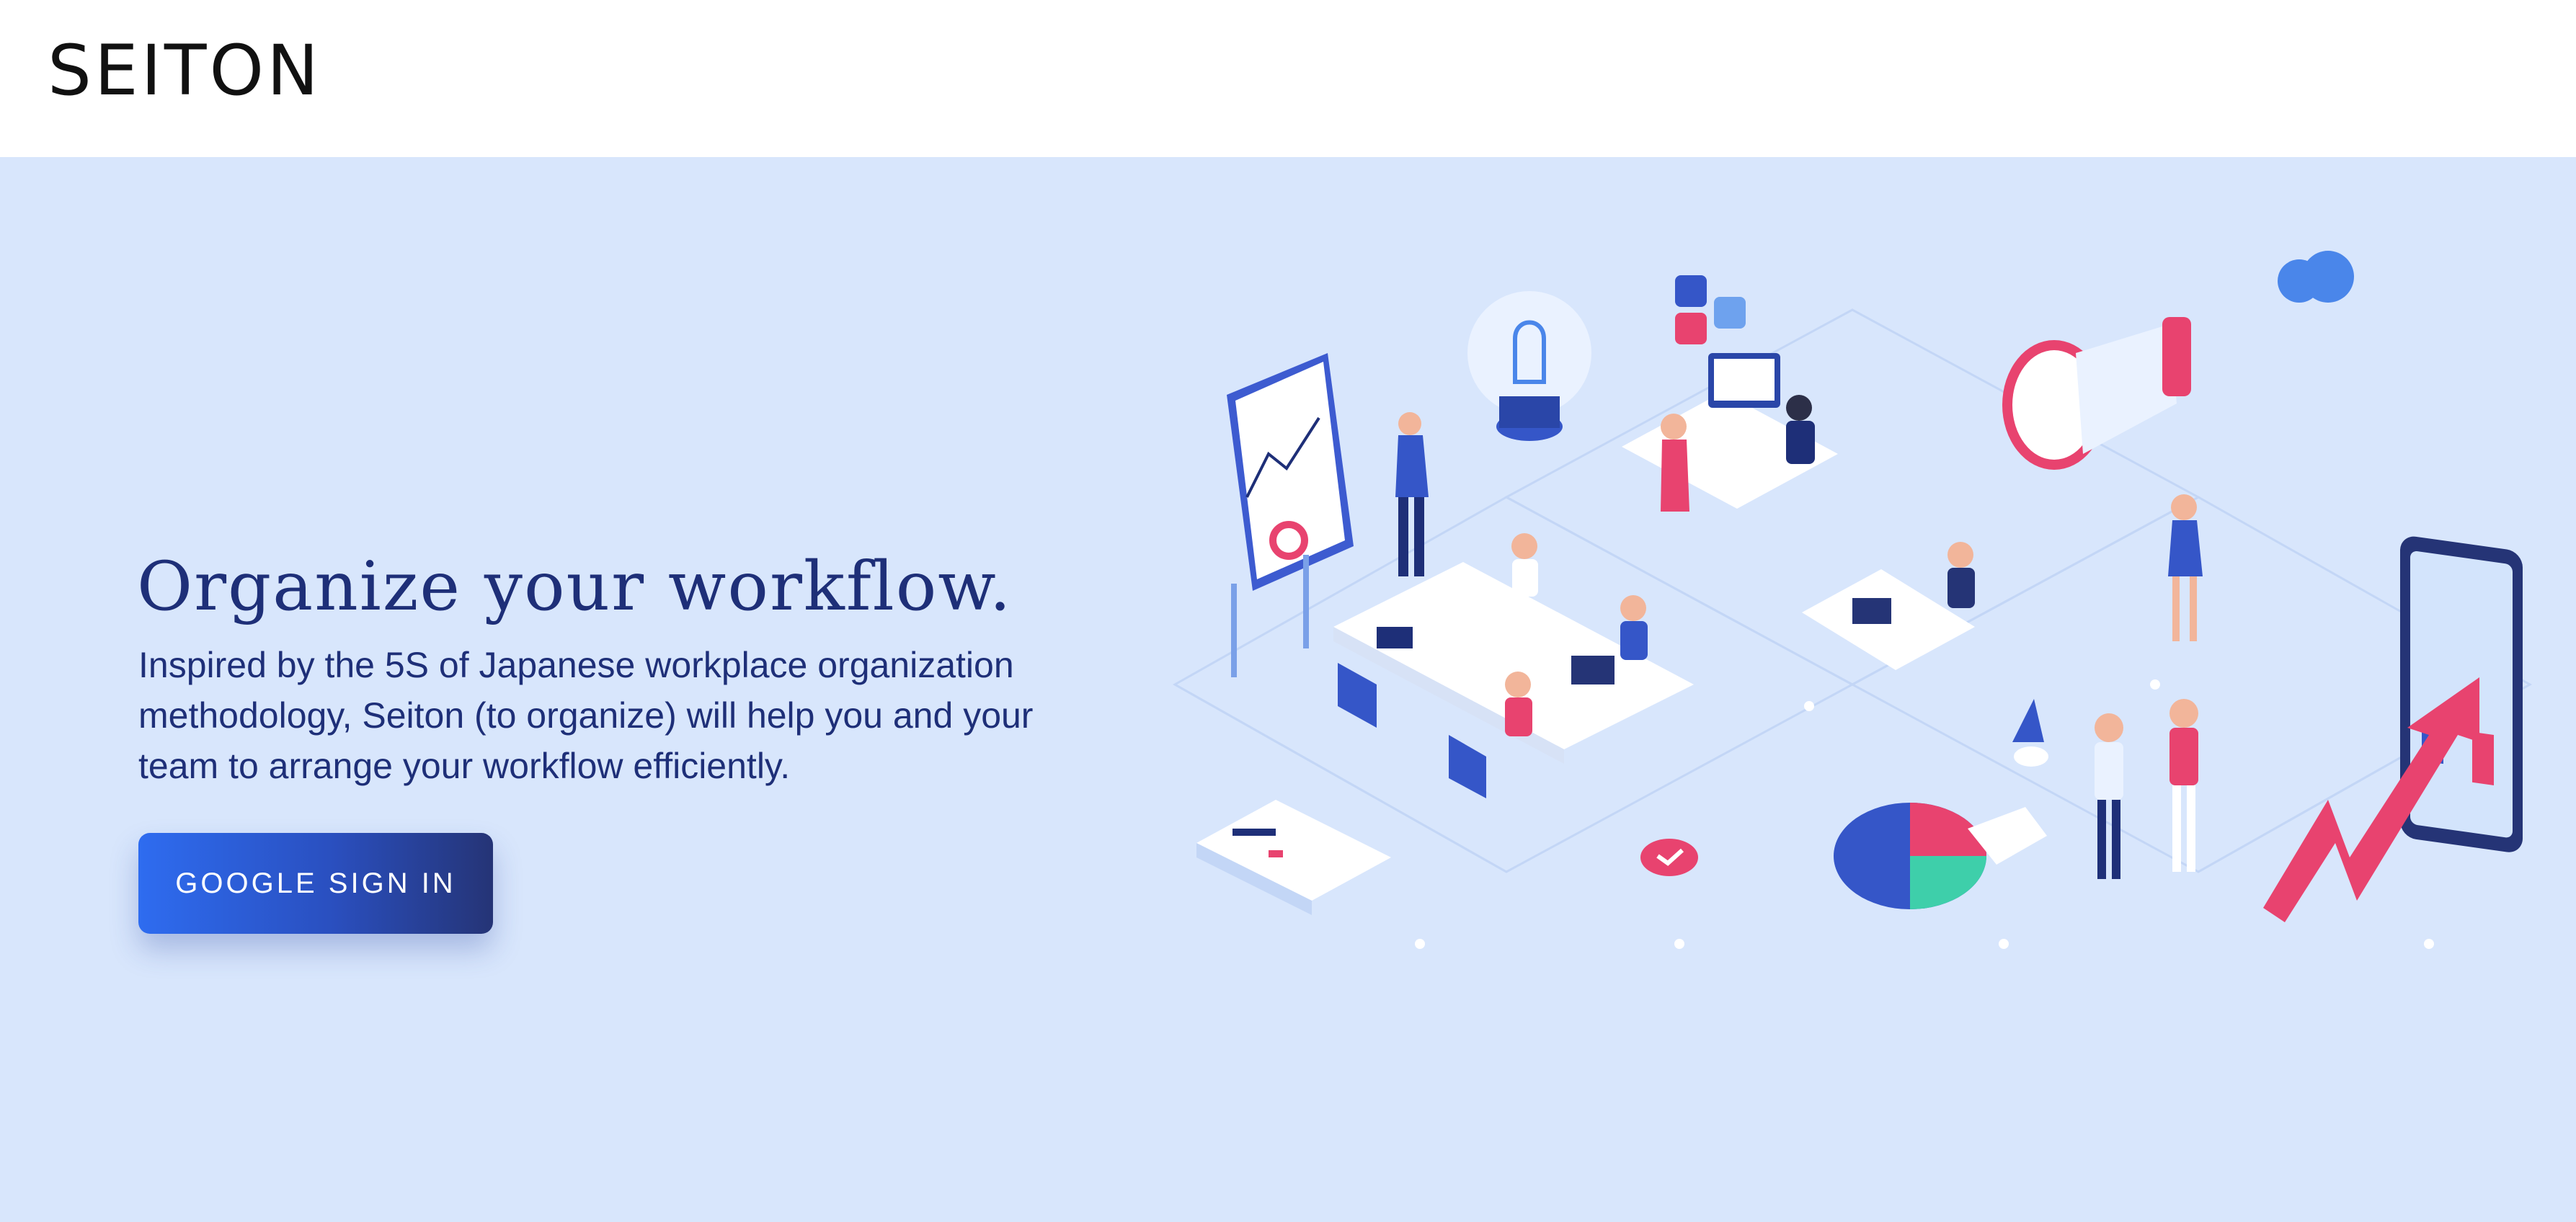 The height and width of the screenshot is (1222, 2576). I want to click on workstation-desk, so click(1730, 432).